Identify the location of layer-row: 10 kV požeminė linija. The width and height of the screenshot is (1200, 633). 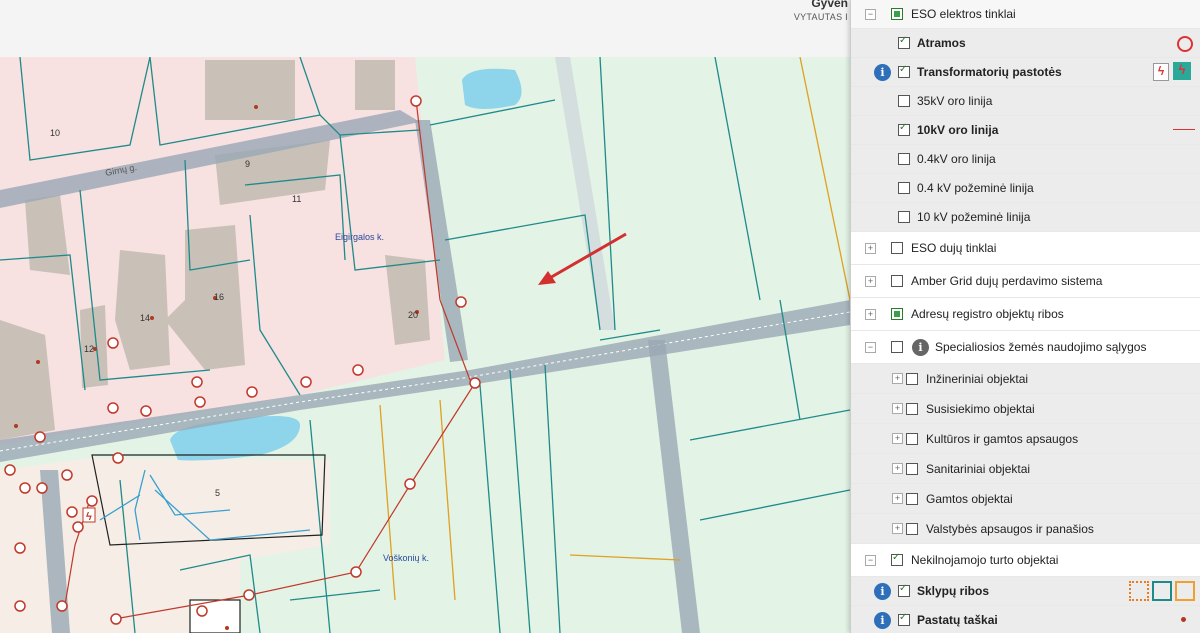
(1025, 217).